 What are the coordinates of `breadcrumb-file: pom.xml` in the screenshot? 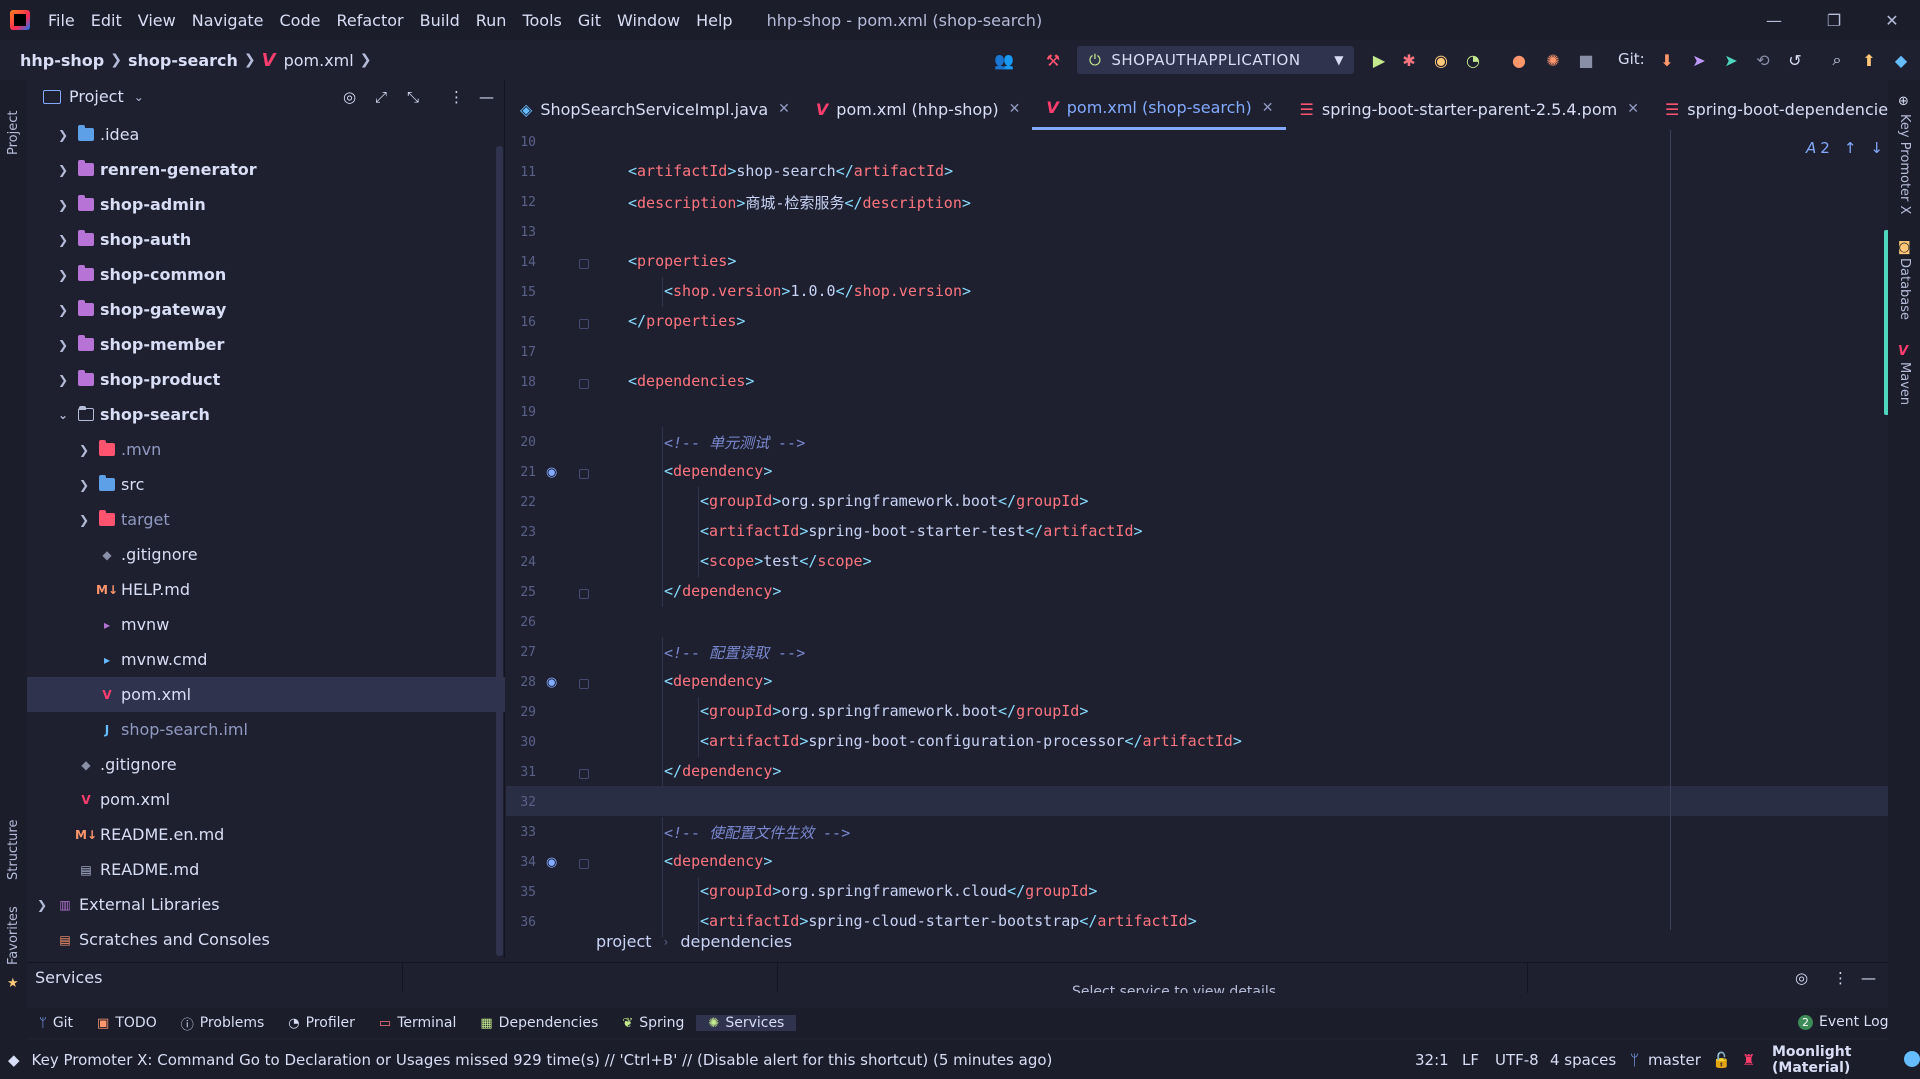 It's located at (319, 60).